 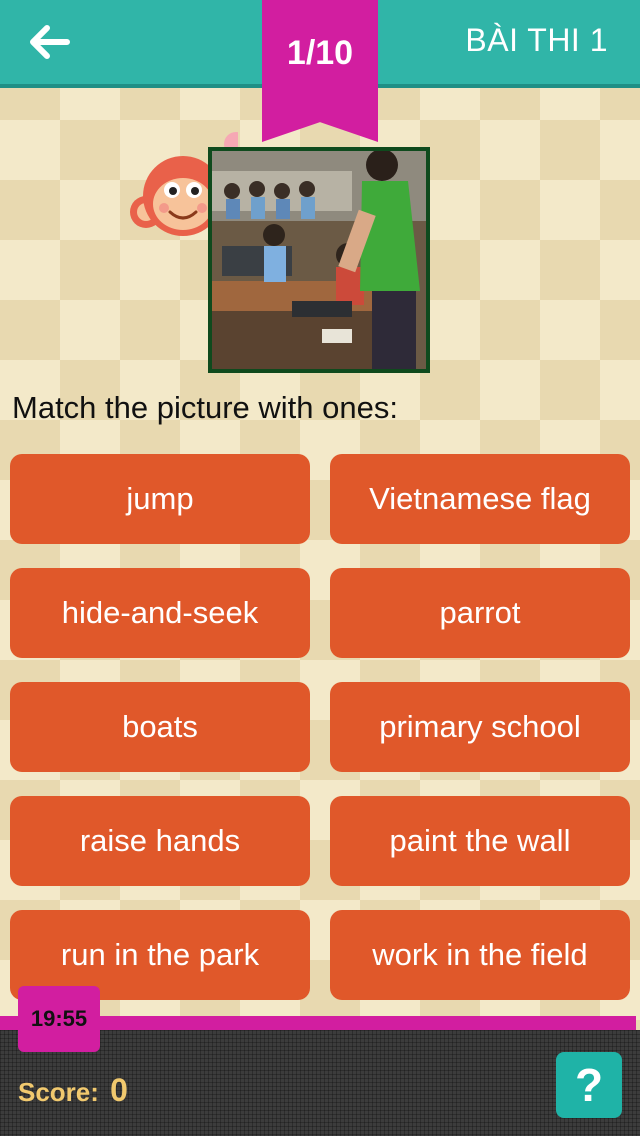 What do you see at coordinates (480, 841) in the screenshot?
I see `answer-button: paint the wall` at bounding box center [480, 841].